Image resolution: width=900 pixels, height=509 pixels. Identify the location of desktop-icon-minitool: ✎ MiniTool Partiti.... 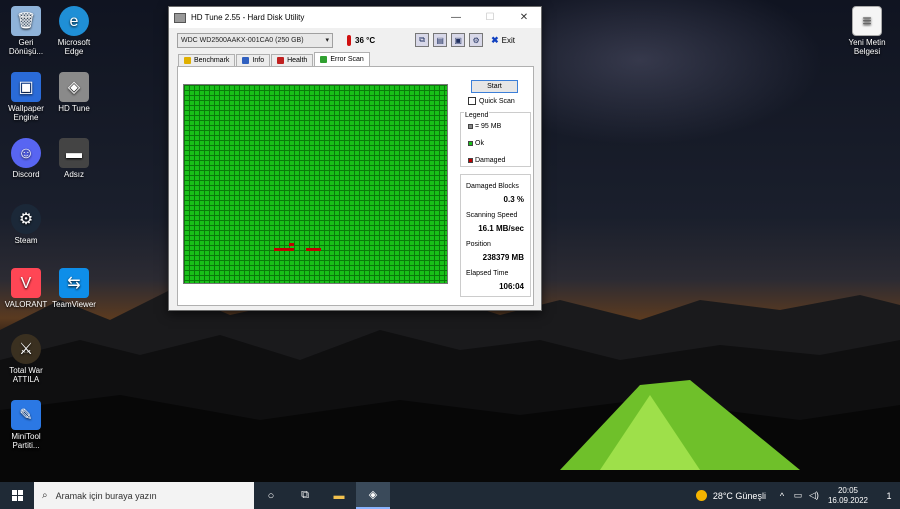
(26, 425).